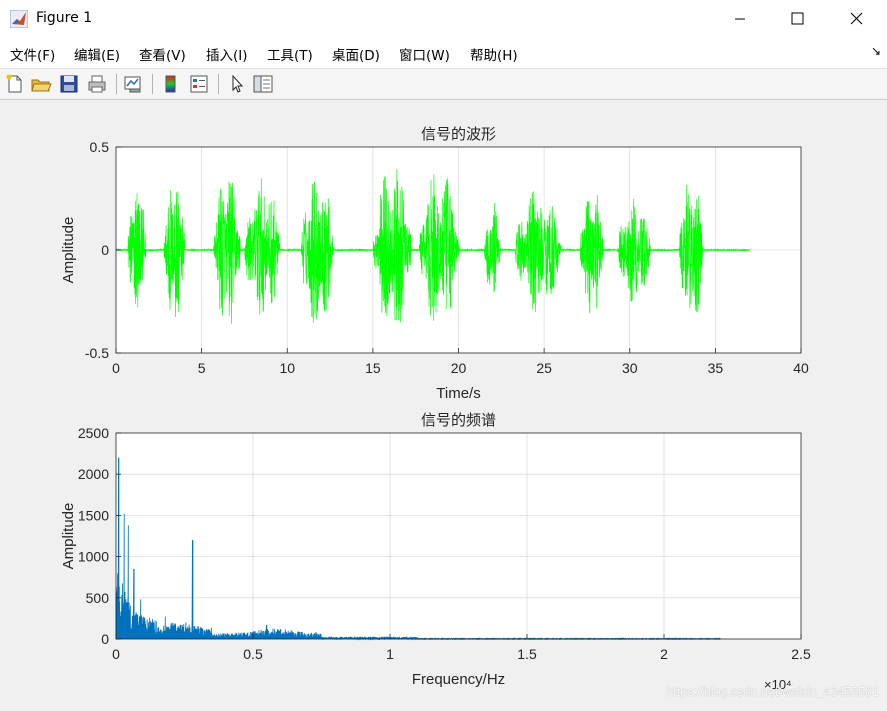  I want to click on minimize-button, so click(740, 19).